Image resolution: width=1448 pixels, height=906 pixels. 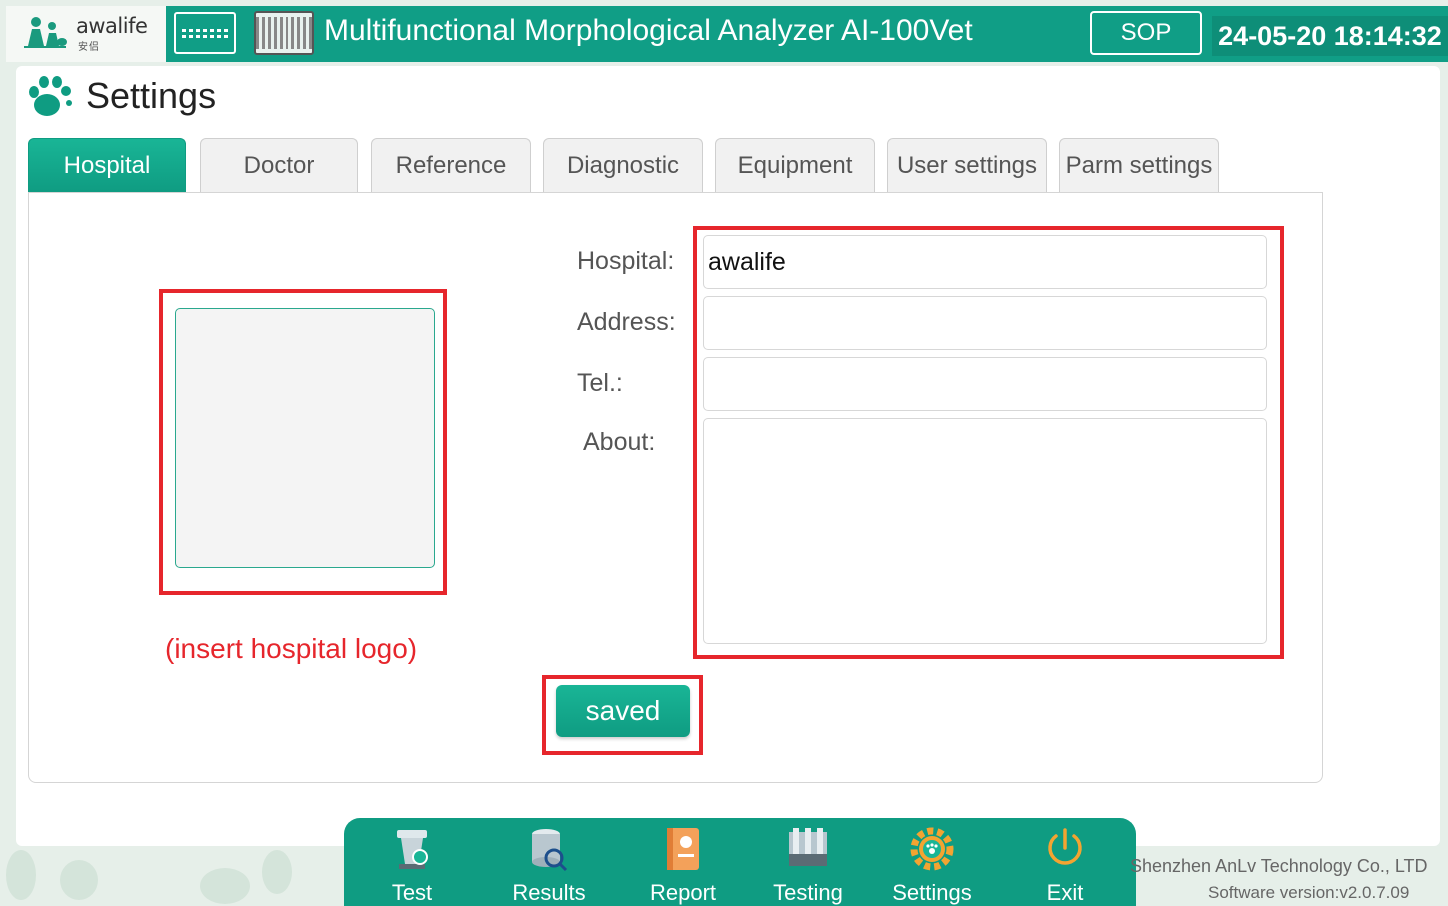 I want to click on address-label: Address:, so click(x=626, y=322).